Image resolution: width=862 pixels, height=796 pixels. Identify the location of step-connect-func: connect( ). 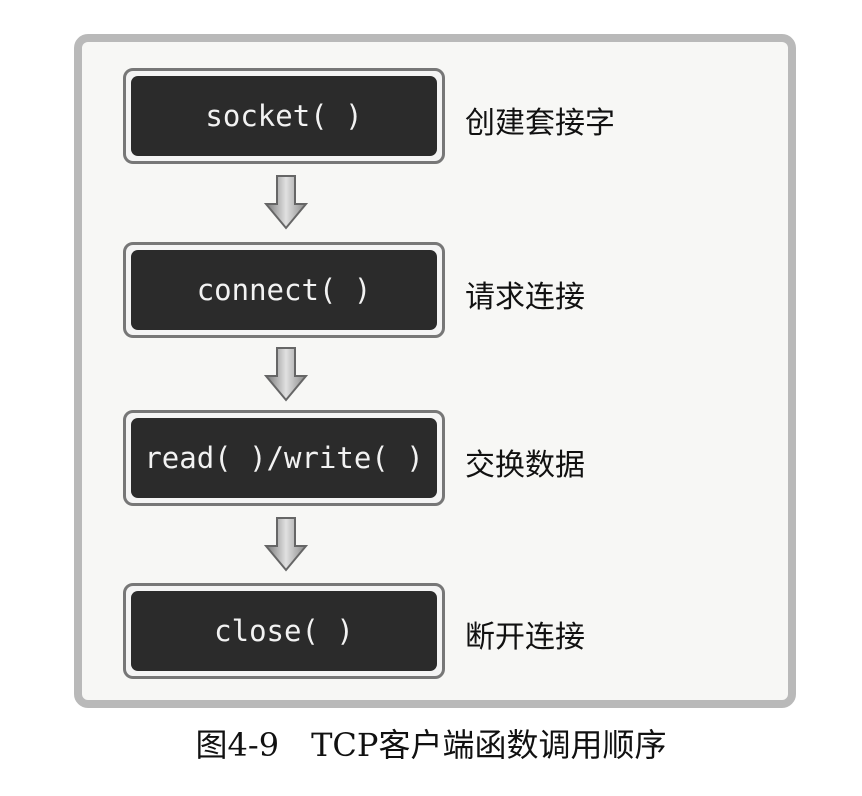
(284, 290).